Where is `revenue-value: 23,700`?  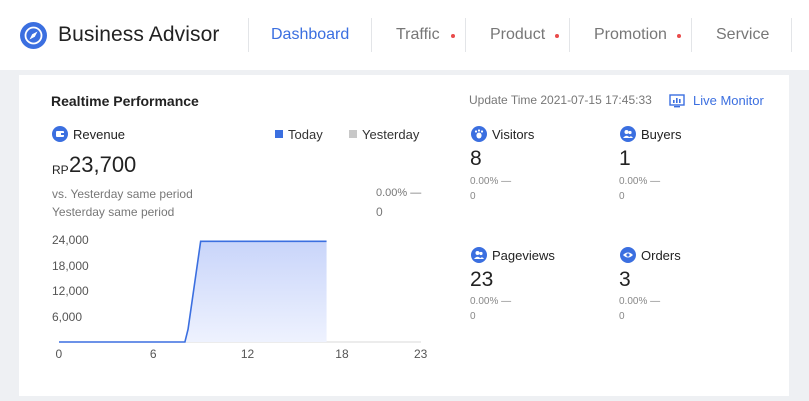
revenue-value: 23,700 is located at coordinates (103, 164).